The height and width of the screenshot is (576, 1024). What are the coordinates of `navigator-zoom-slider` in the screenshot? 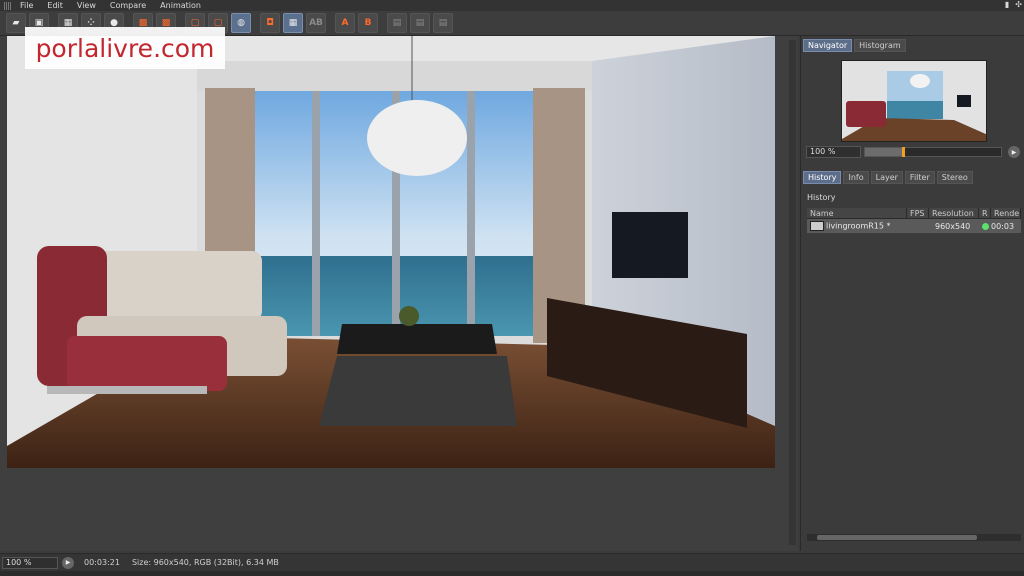 It's located at (933, 152).